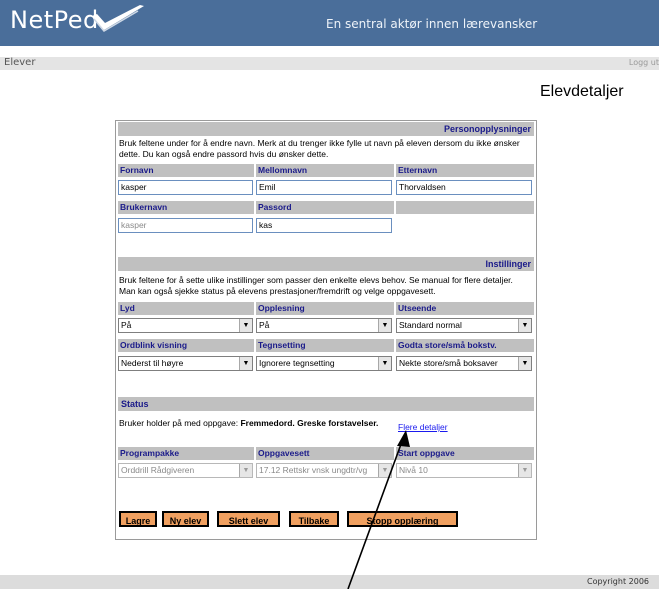 This screenshot has height=589, width=659. Describe the element at coordinates (186, 207) in the screenshot. I see `username-label: Brukernavn` at that location.